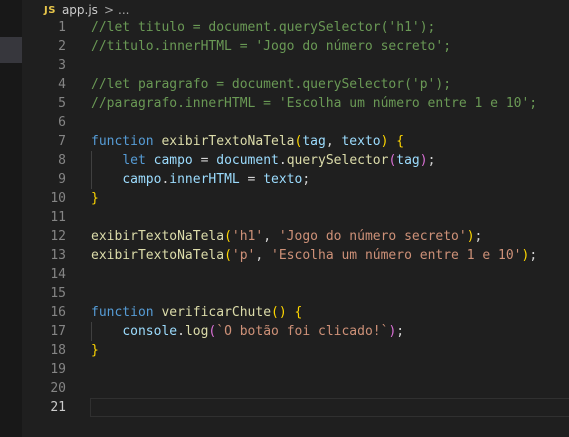  I want to click on code-text: function verificarChute() {, so click(196, 312).